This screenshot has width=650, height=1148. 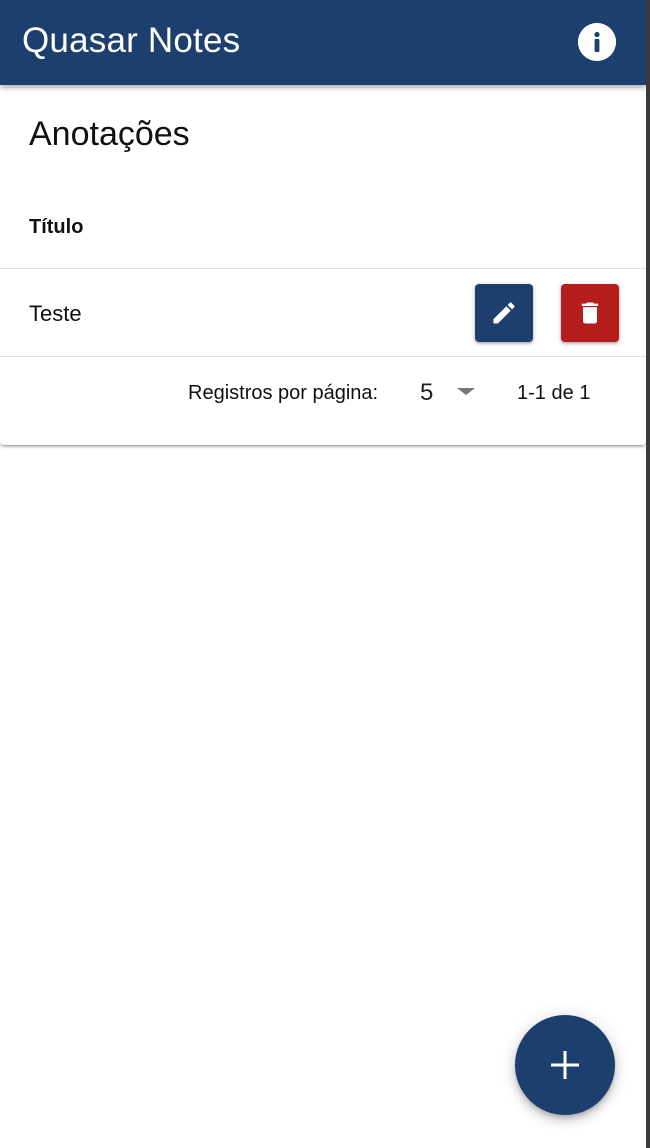 What do you see at coordinates (323, 42) in the screenshot?
I see `app-header: Quasar Notes` at bounding box center [323, 42].